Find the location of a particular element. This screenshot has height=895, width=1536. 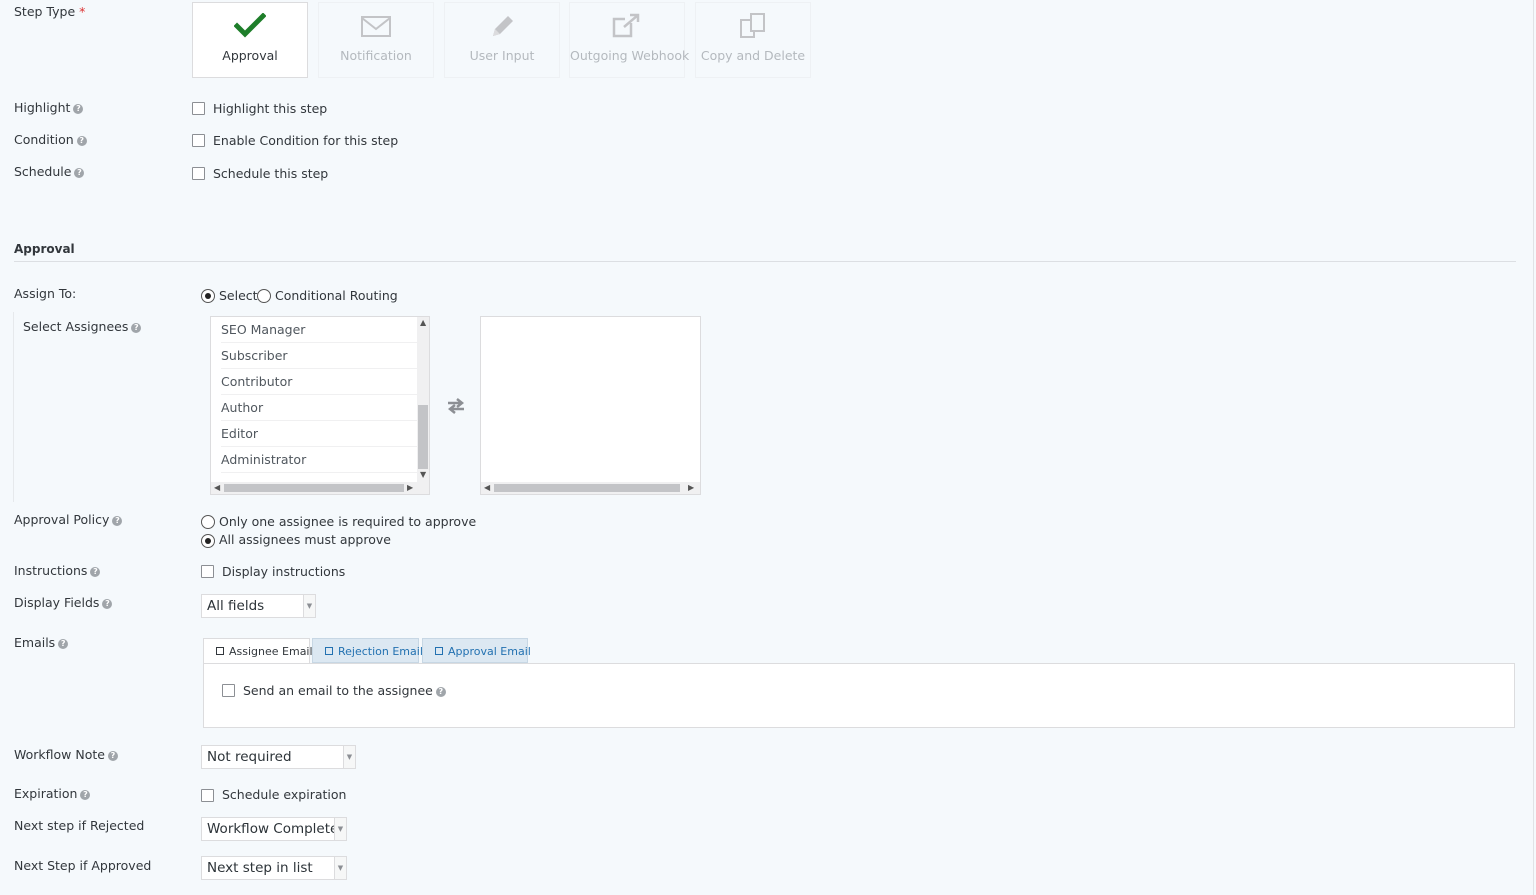

workflow-note-label: Workflow Note? is located at coordinates (66, 754).